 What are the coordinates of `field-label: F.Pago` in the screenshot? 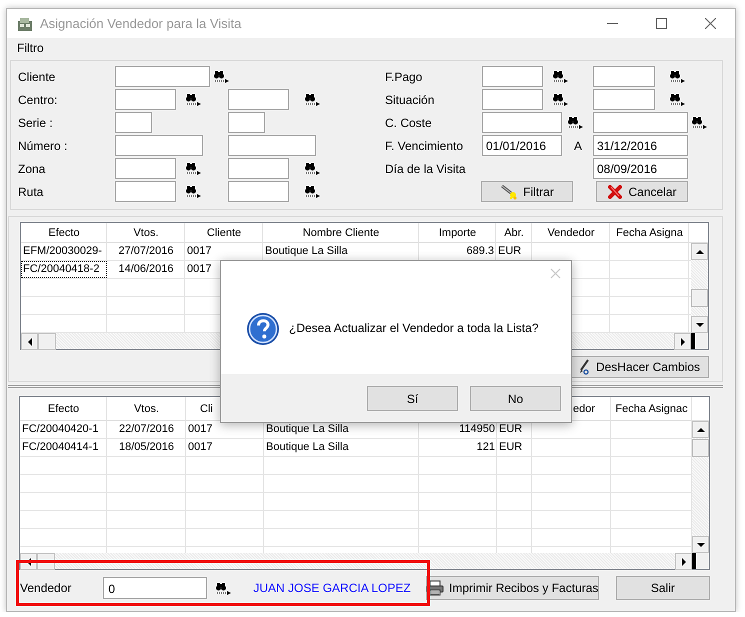 It's located at (404, 77).